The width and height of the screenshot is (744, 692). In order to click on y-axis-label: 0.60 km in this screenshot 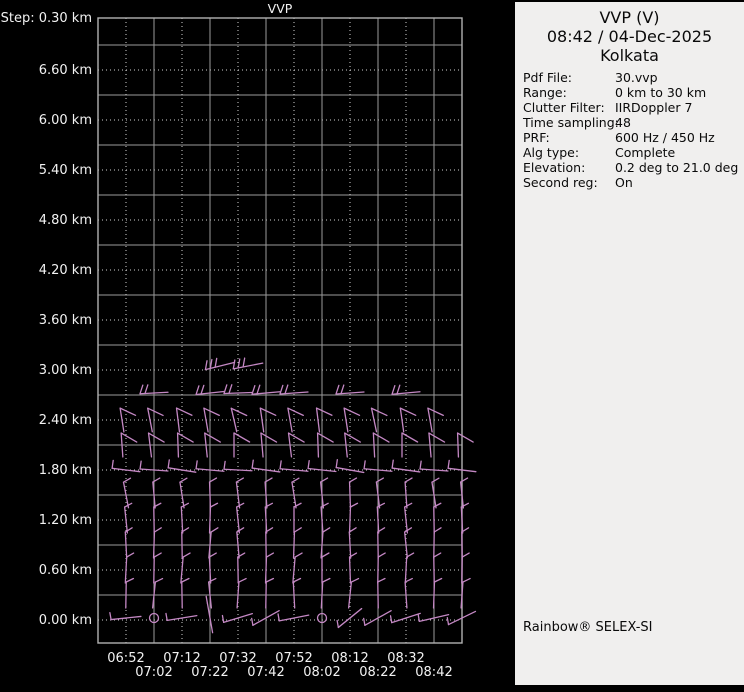, I will do `click(65, 570)`.